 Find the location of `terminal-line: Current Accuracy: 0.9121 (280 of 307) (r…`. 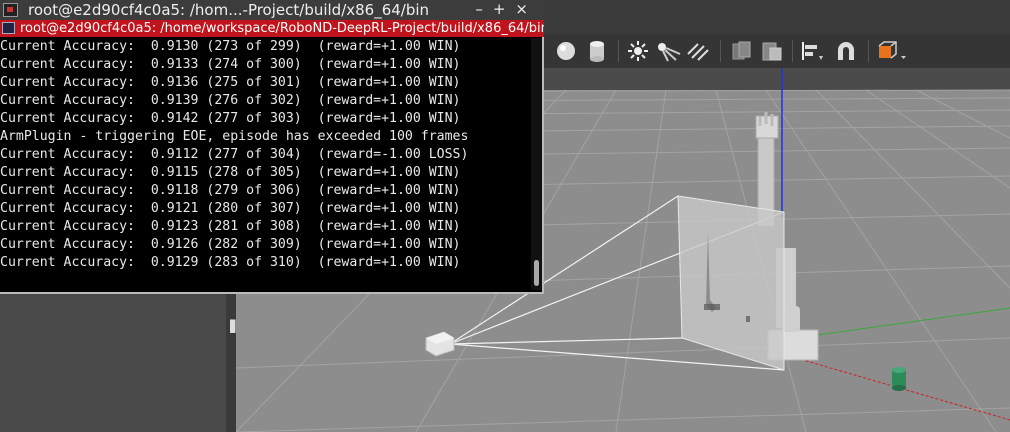

terminal-line: Current Accuracy: 0.9121 (280 of 307) (r… is located at coordinates (230, 208).